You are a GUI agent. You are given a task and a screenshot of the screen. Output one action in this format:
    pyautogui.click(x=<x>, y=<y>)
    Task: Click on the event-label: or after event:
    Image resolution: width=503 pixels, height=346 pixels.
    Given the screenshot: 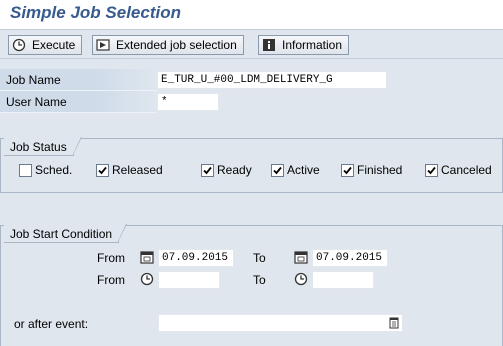 What is the action you would take?
    pyautogui.click(x=51, y=324)
    